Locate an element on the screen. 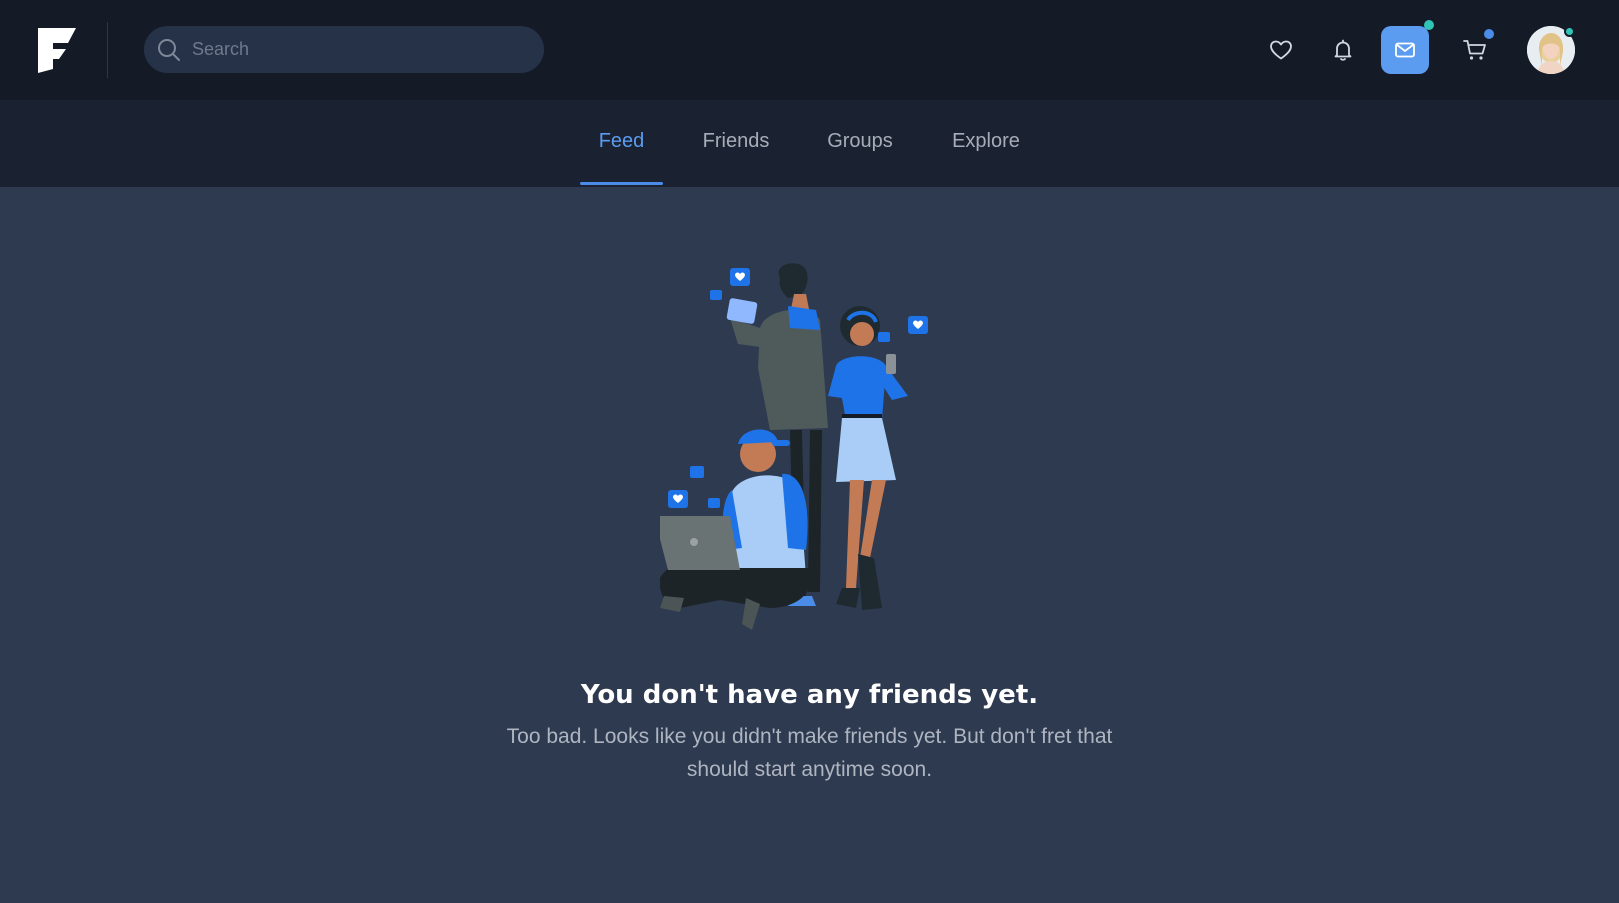 Image resolution: width=1619 pixels, height=903 pixels. logo-divider is located at coordinates (107, 50).